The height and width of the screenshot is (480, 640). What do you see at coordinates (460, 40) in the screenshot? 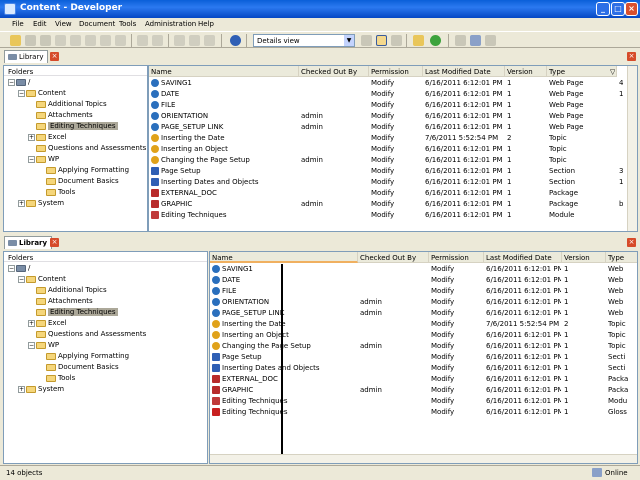
I see `filter-icon` at bounding box center [460, 40].